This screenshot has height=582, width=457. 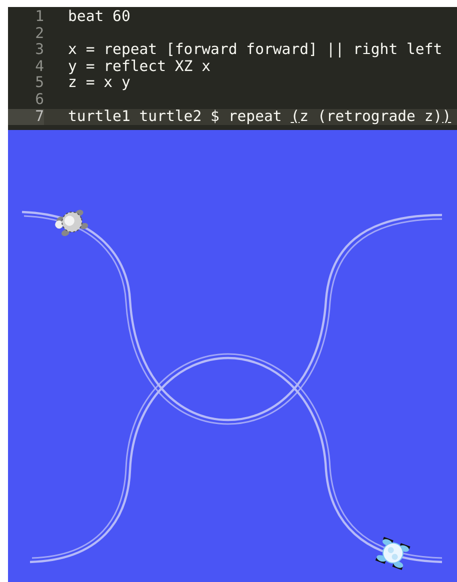 I want to click on line-number: 2, so click(x=39, y=34).